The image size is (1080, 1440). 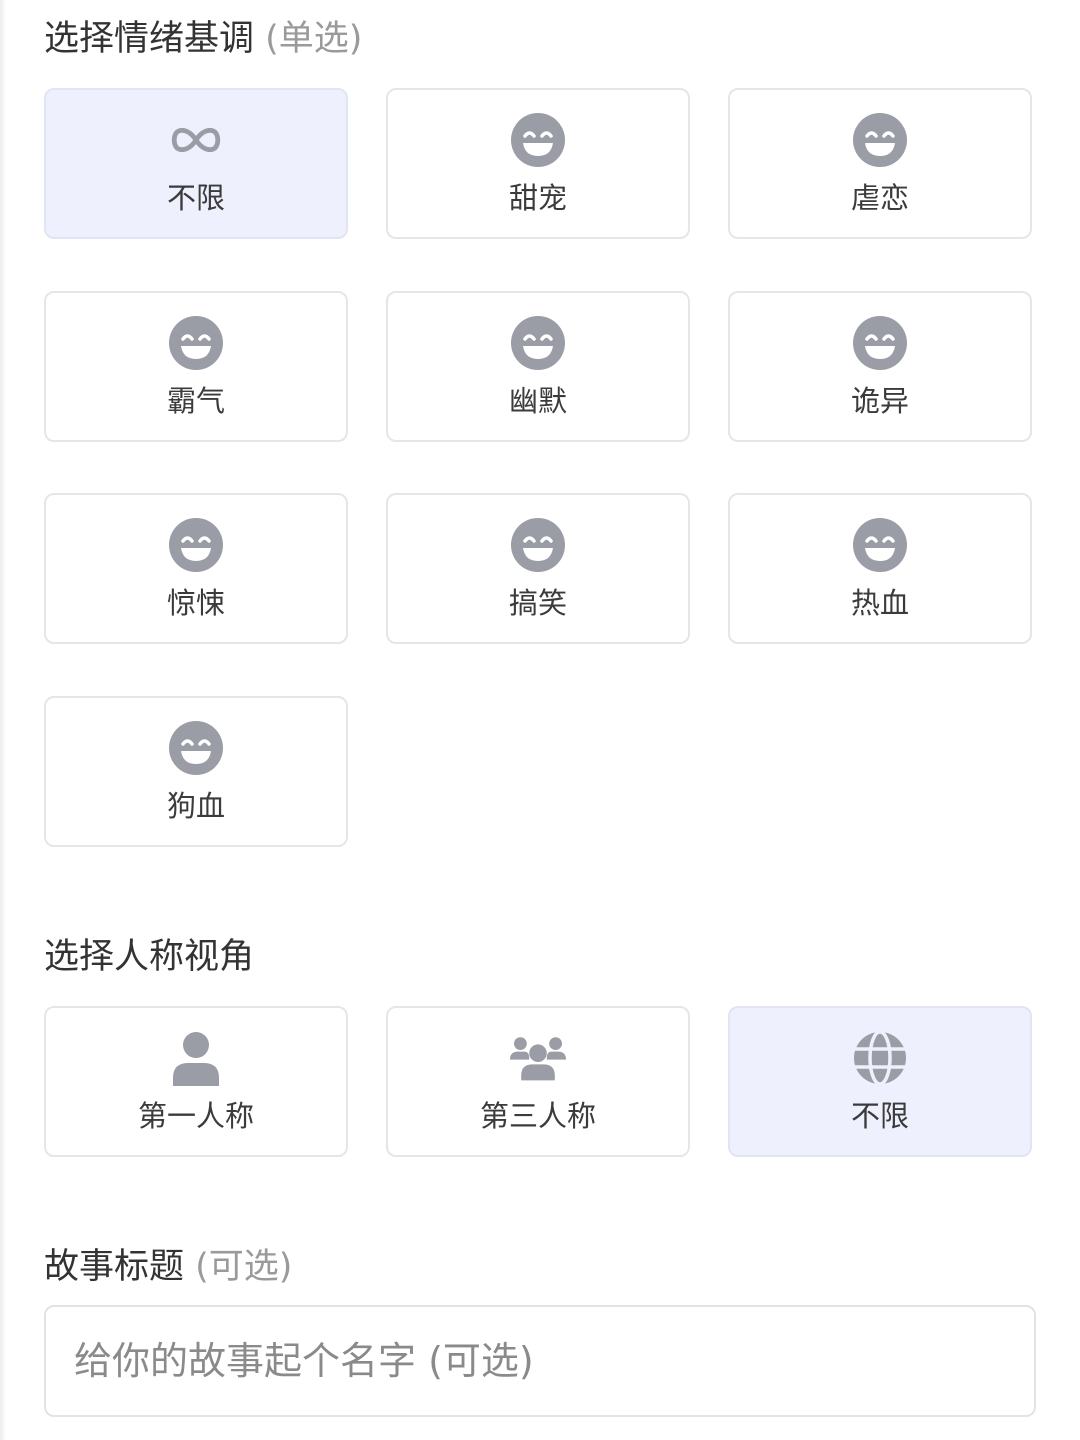 What do you see at coordinates (879, 401) in the screenshot?
I see `tone-option-label: 诡异` at bounding box center [879, 401].